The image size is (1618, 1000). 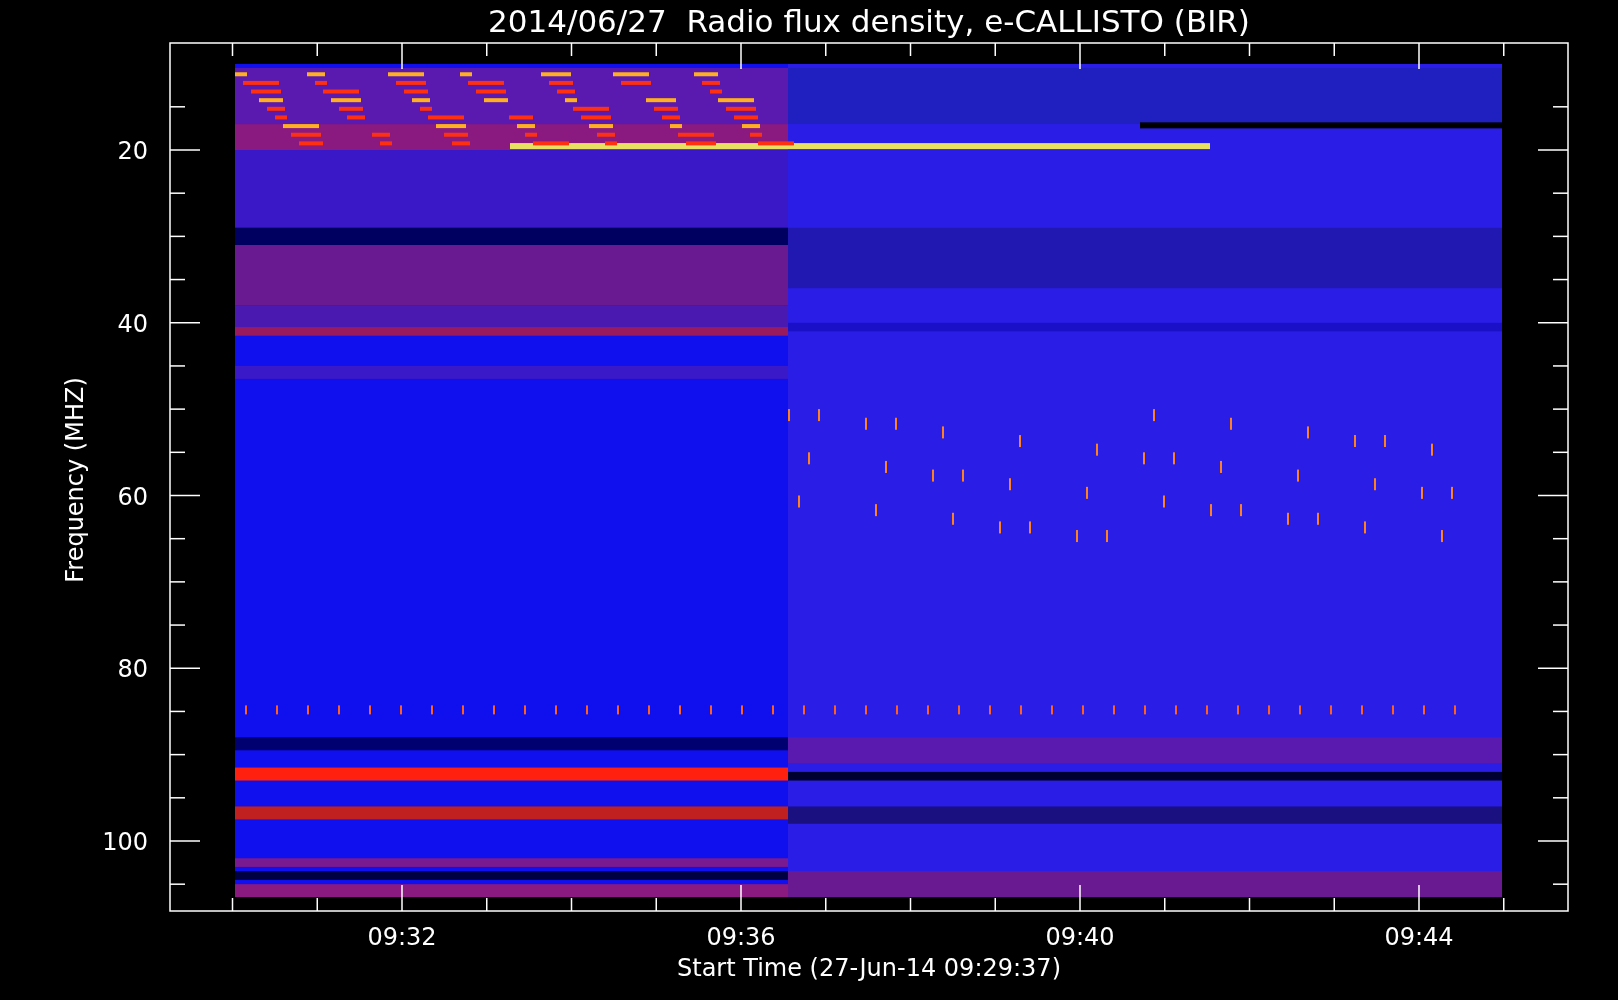 I want to click on y-axis-title: Frequency (MHZ), so click(x=75, y=480).